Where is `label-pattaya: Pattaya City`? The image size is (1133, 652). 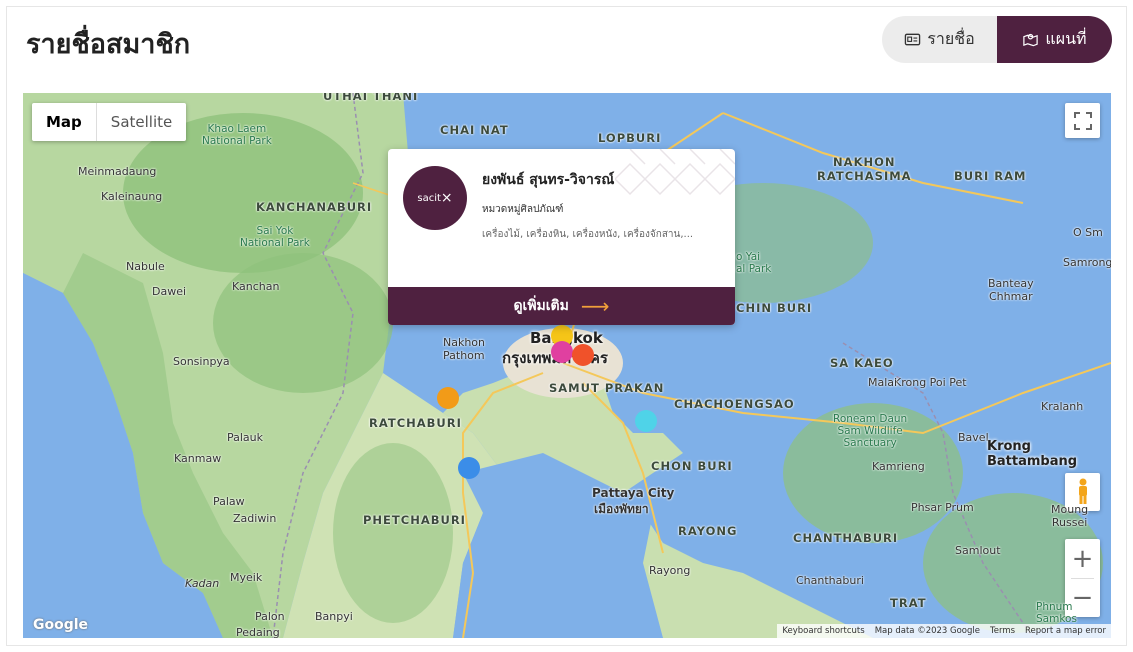 label-pattaya: Pattaya City is located at coordinates (633, 493).